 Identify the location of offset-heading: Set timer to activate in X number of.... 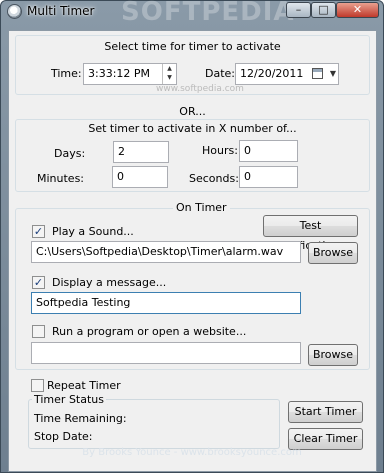
(192, 128).